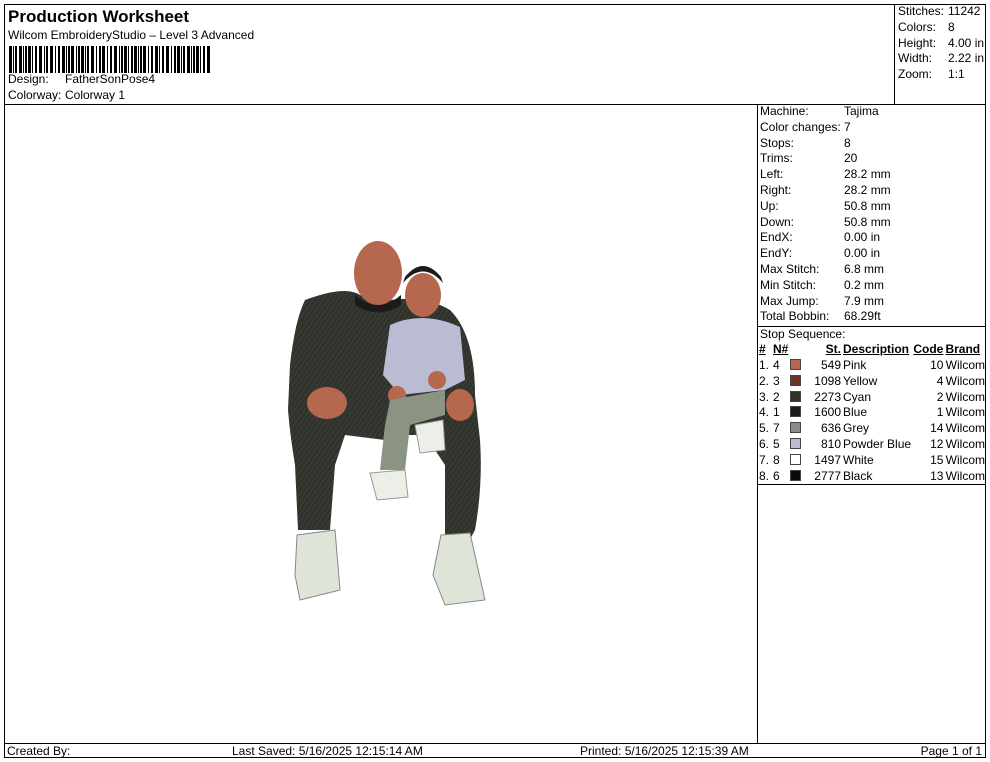 This screenshot has height=762, width=990. I want to click on info-label: Right:, so click(776, 189).